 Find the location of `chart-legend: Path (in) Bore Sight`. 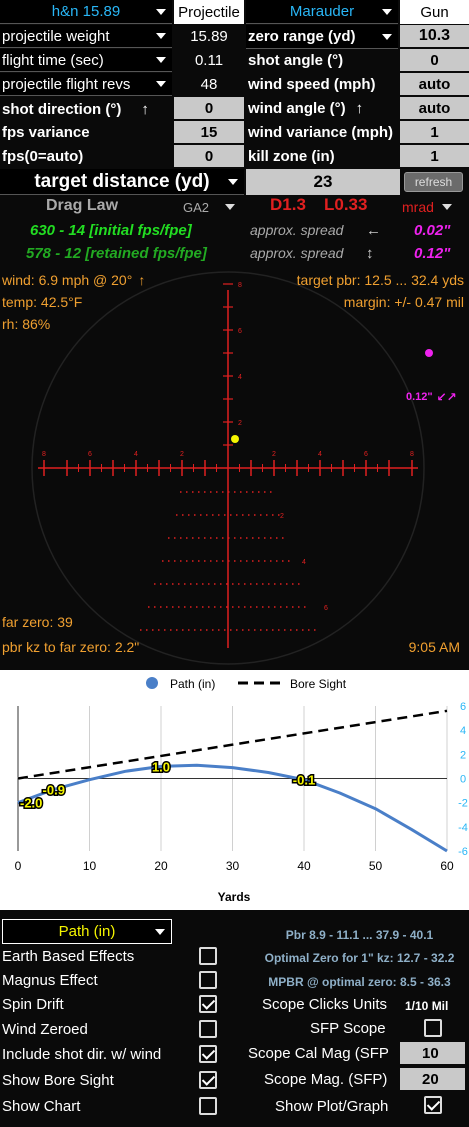

chart-legend: Path (in) Bore Sight is located at coordinates (246, 684).